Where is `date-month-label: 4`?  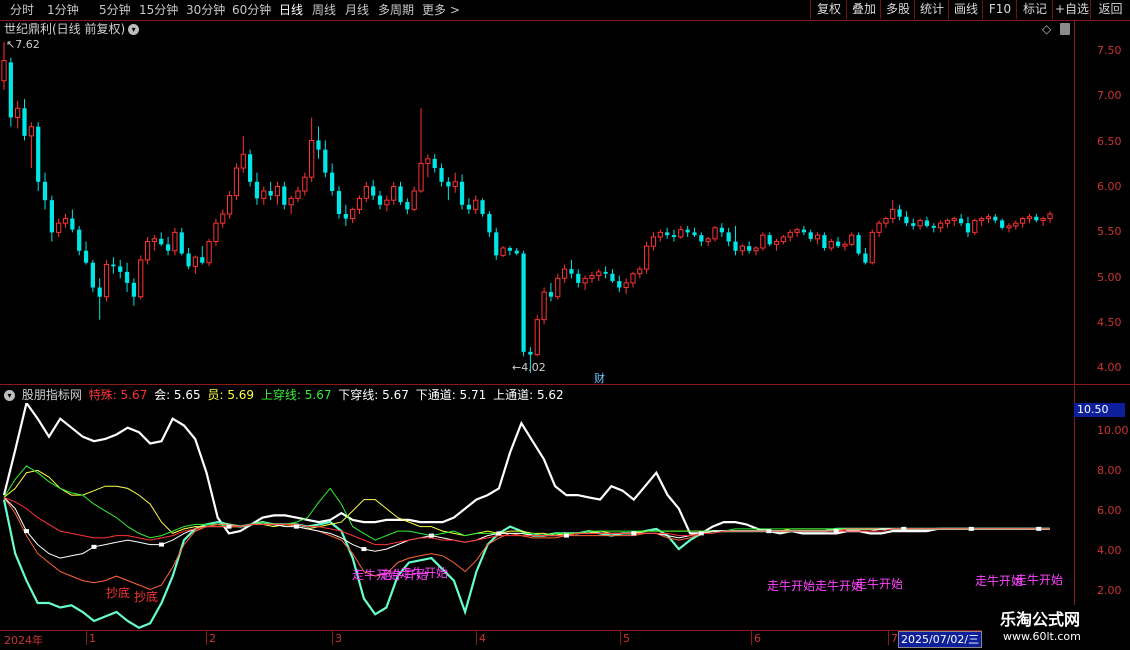
date-month-label: 4 is located at coordinates (482, 638).